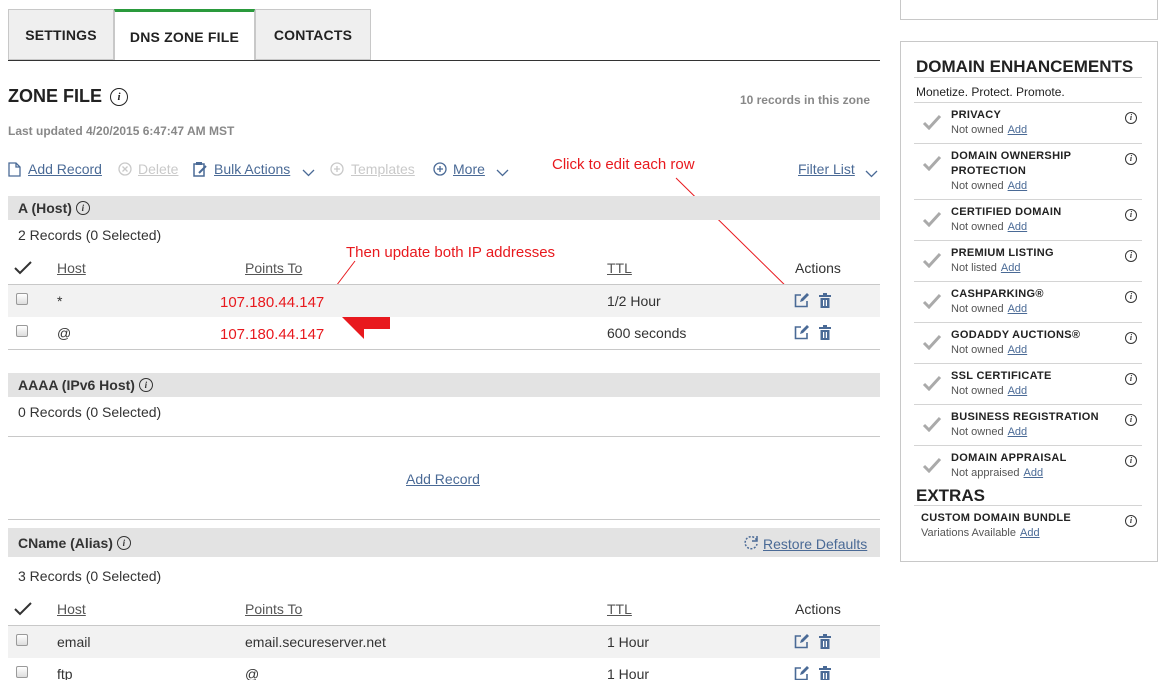 The height and width of the screenshot is (680, 1174). I want to click on row-host: email, so click(74, 642).